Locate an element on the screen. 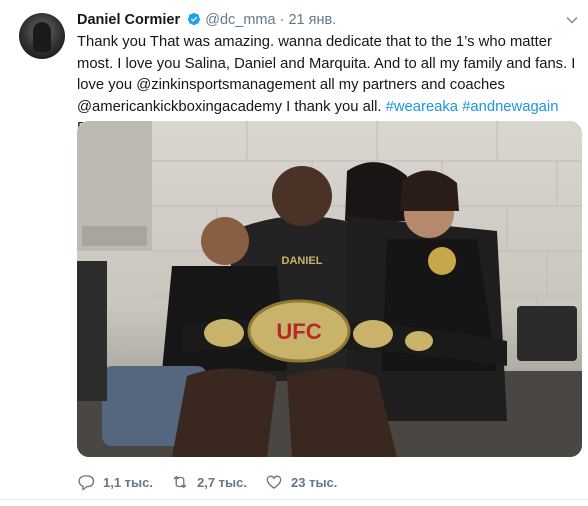 The height and width of the screenshot is (506, 588). retweet-button: 2,7 тыс. is located at coordinates (209, 482).